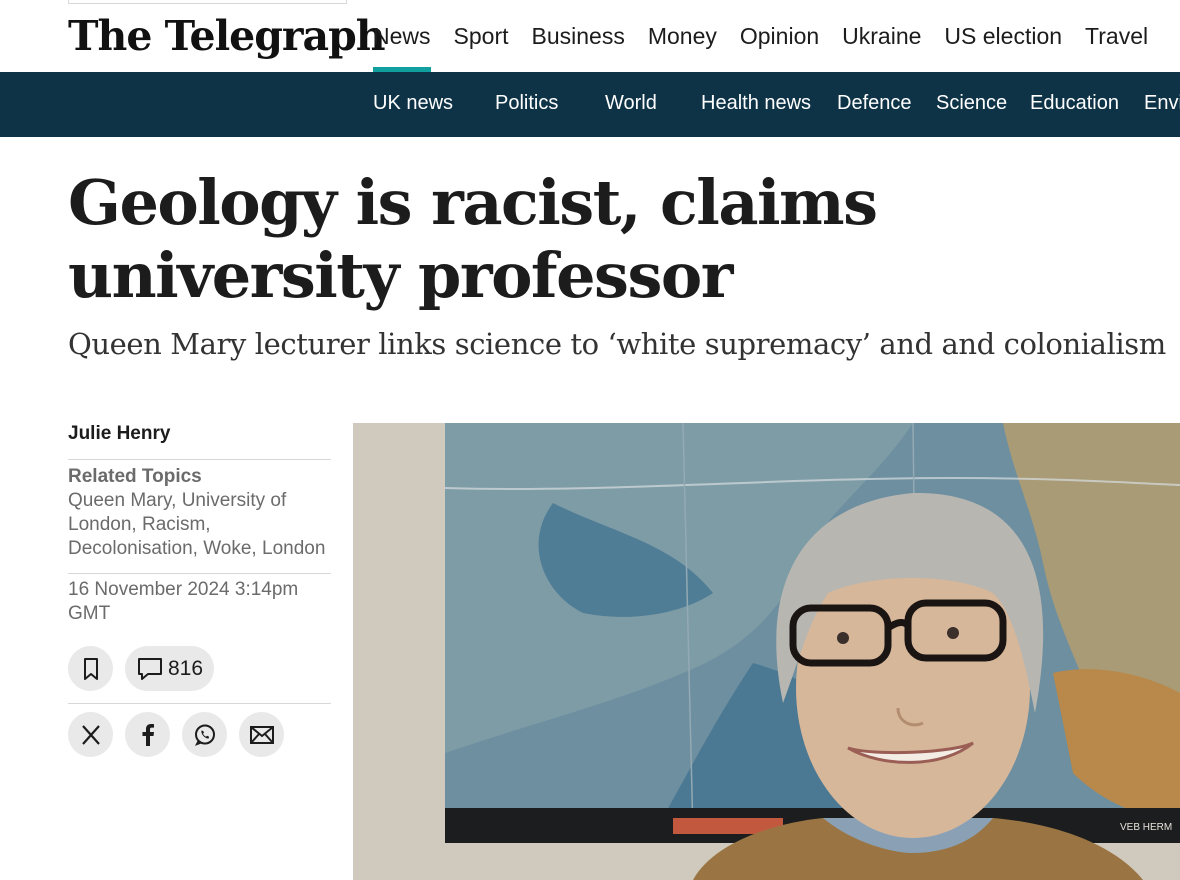 This screenshot has width=1180, height=880. I want to click on topic-link: Racism,, so click(176, 524).